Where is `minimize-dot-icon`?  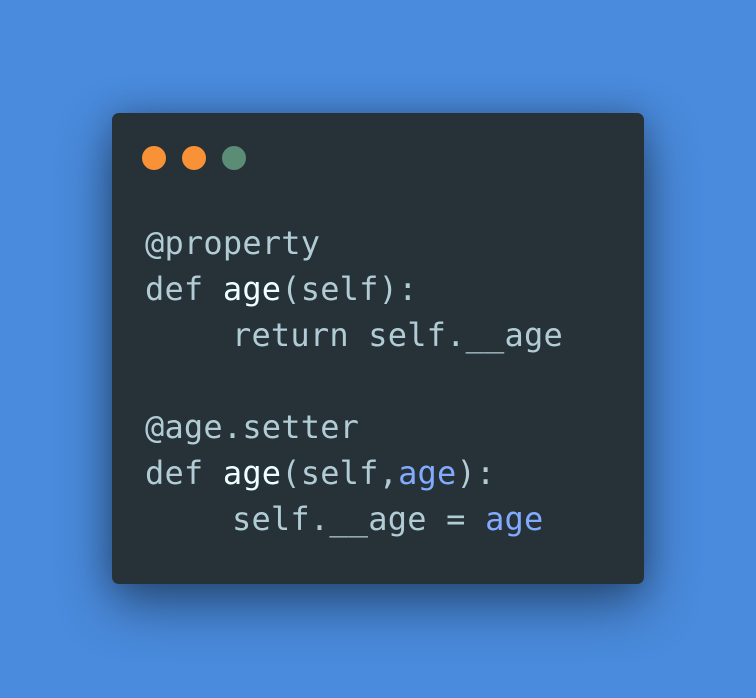 minimize-dot-icon is located at coordinates (194, 158).